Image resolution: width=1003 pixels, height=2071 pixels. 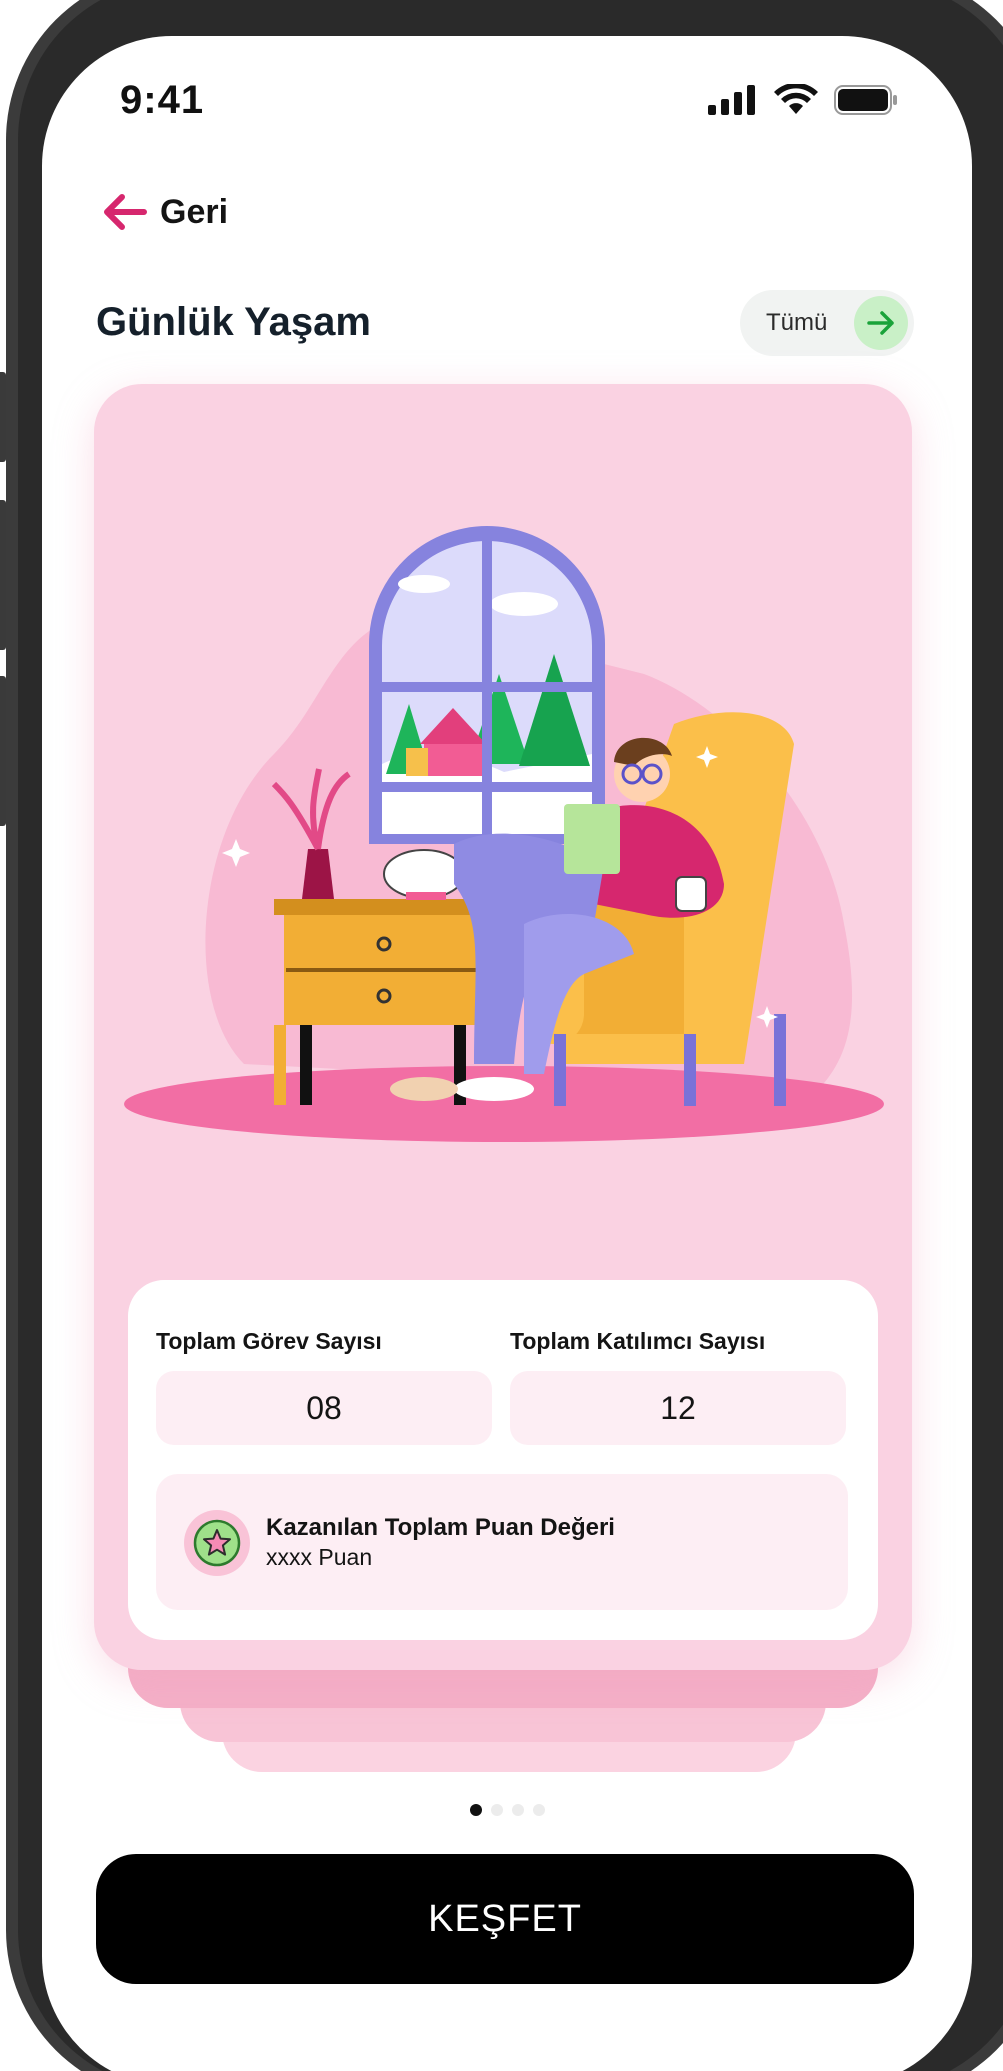 What do you see at coordinates (796, 99) in the screenshot?
I see `wifi-icon` at bounding box center [796, 99].